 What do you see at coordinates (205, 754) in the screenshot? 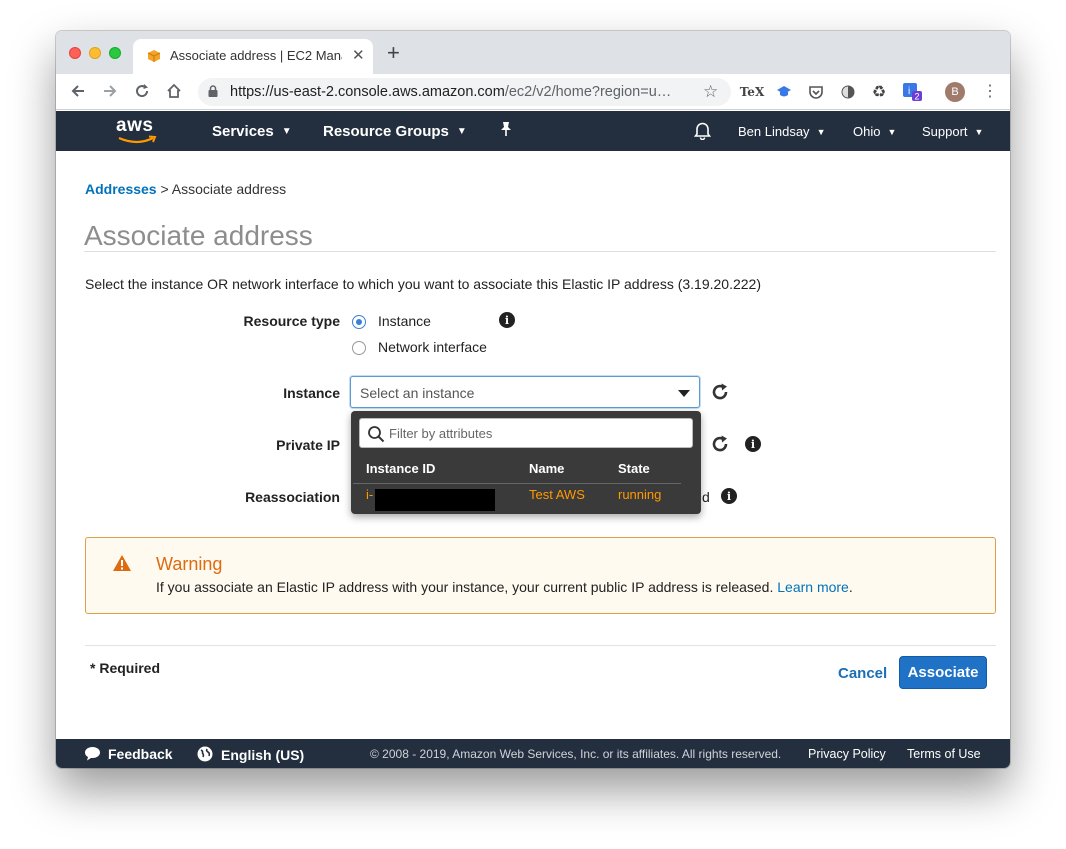
I see `globe-icon` at bounding box center [205, 754].